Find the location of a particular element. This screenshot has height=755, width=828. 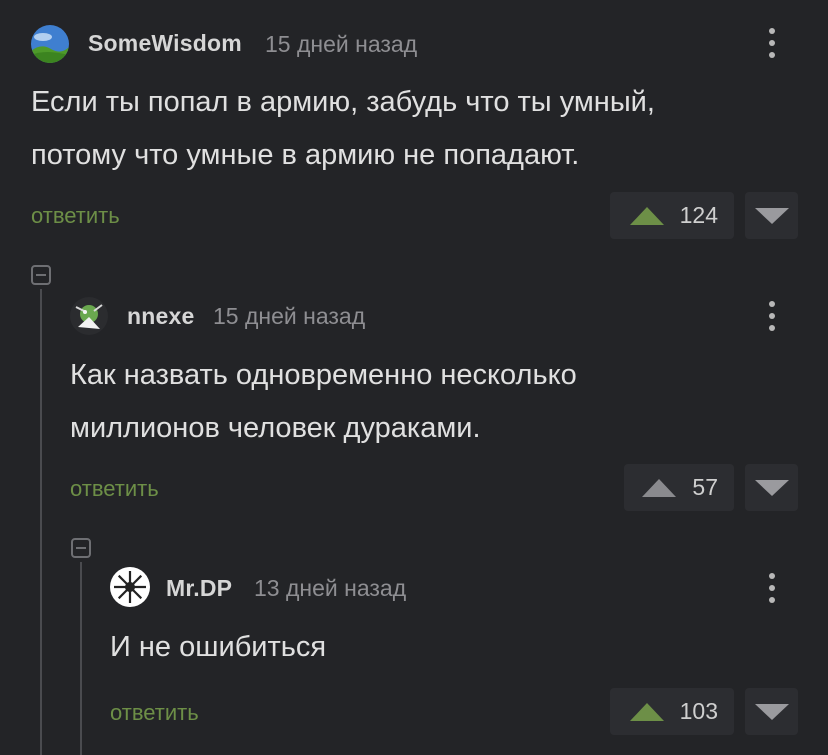

username: Mr.DP is located at coordinates (199, 588).